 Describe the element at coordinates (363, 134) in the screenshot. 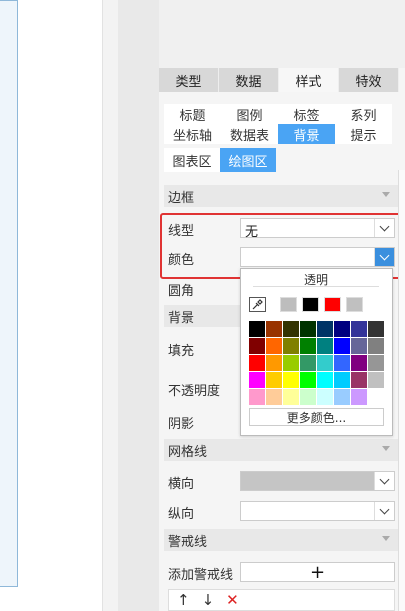

I see `subtab-tooltip: 提示` at that location.